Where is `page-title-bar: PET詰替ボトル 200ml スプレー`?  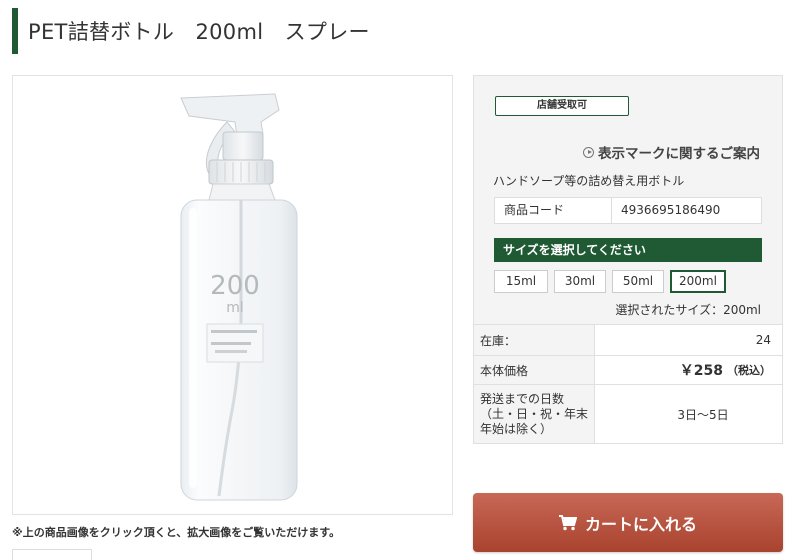 page-title-bar: PET詰替ボトル 200ml スプレー is located at coordinates (400, 31).